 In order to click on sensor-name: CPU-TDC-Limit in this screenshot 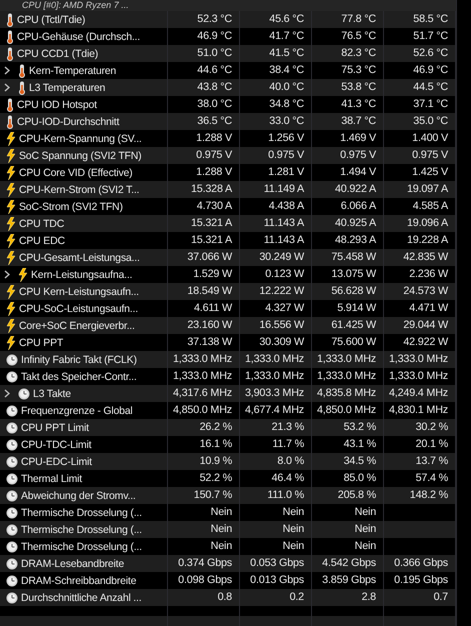, I will do `click(56, 444)`.